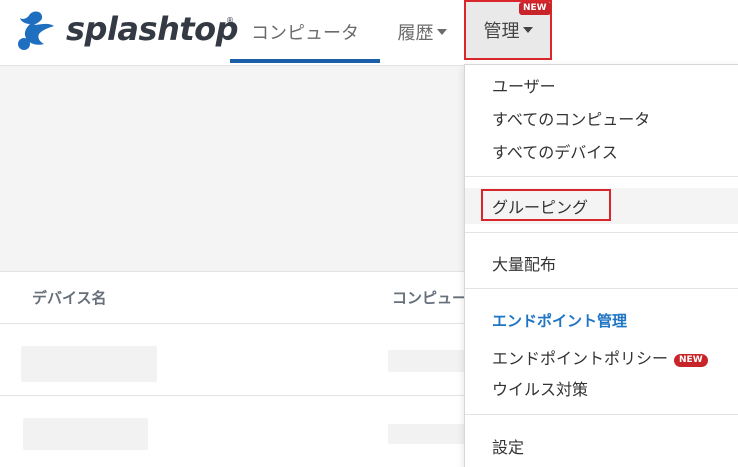 This screenshot has height=467, width=738. What do you see at coordinates (69, 297) in the screenshot?
I see `column-header-device-name: デバイス名` at bounding box center [69, 297].